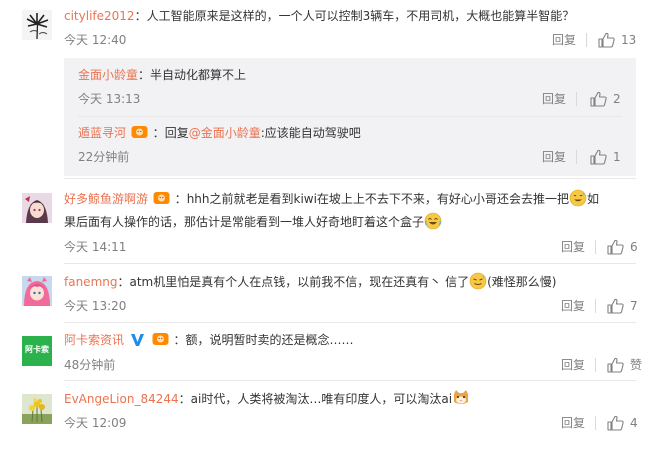  What do you see at coordinates (461, 397) in the screenshot?
I see `cat-emoji-icon` at bounding box center [461, 397].